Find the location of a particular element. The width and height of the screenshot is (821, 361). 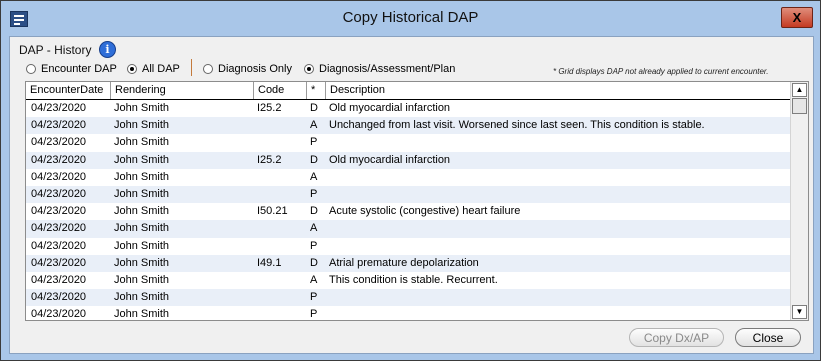

window-close-button: X is located at coordinates (797, 17).